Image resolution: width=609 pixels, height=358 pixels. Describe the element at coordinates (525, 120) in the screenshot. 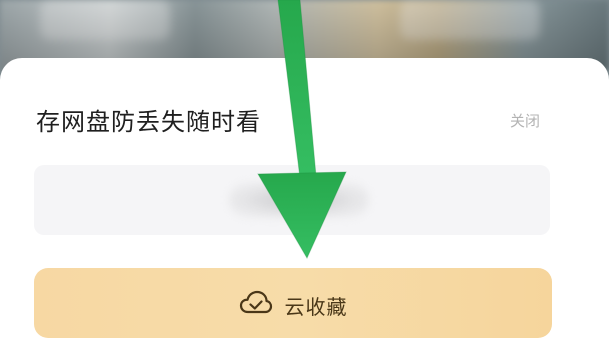

I see `close-button: 关闭` at that location.